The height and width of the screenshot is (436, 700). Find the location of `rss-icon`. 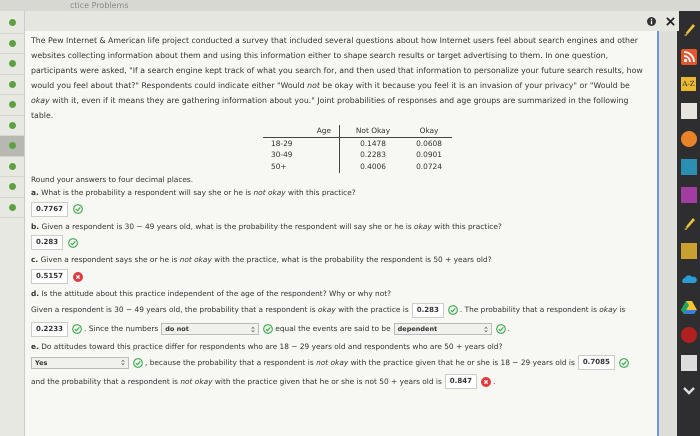

rss-icon is located at coordinates (688, 57).